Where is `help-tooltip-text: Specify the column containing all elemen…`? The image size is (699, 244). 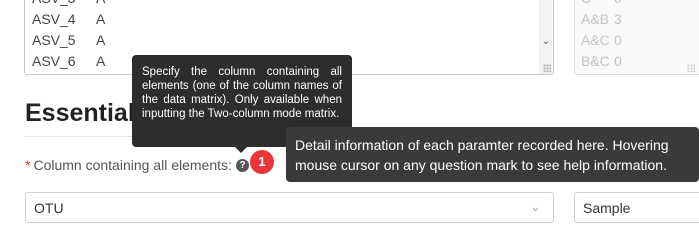 help-tooltip-text: Specify the column containing all elemen… is located at coordinates (242, 93).